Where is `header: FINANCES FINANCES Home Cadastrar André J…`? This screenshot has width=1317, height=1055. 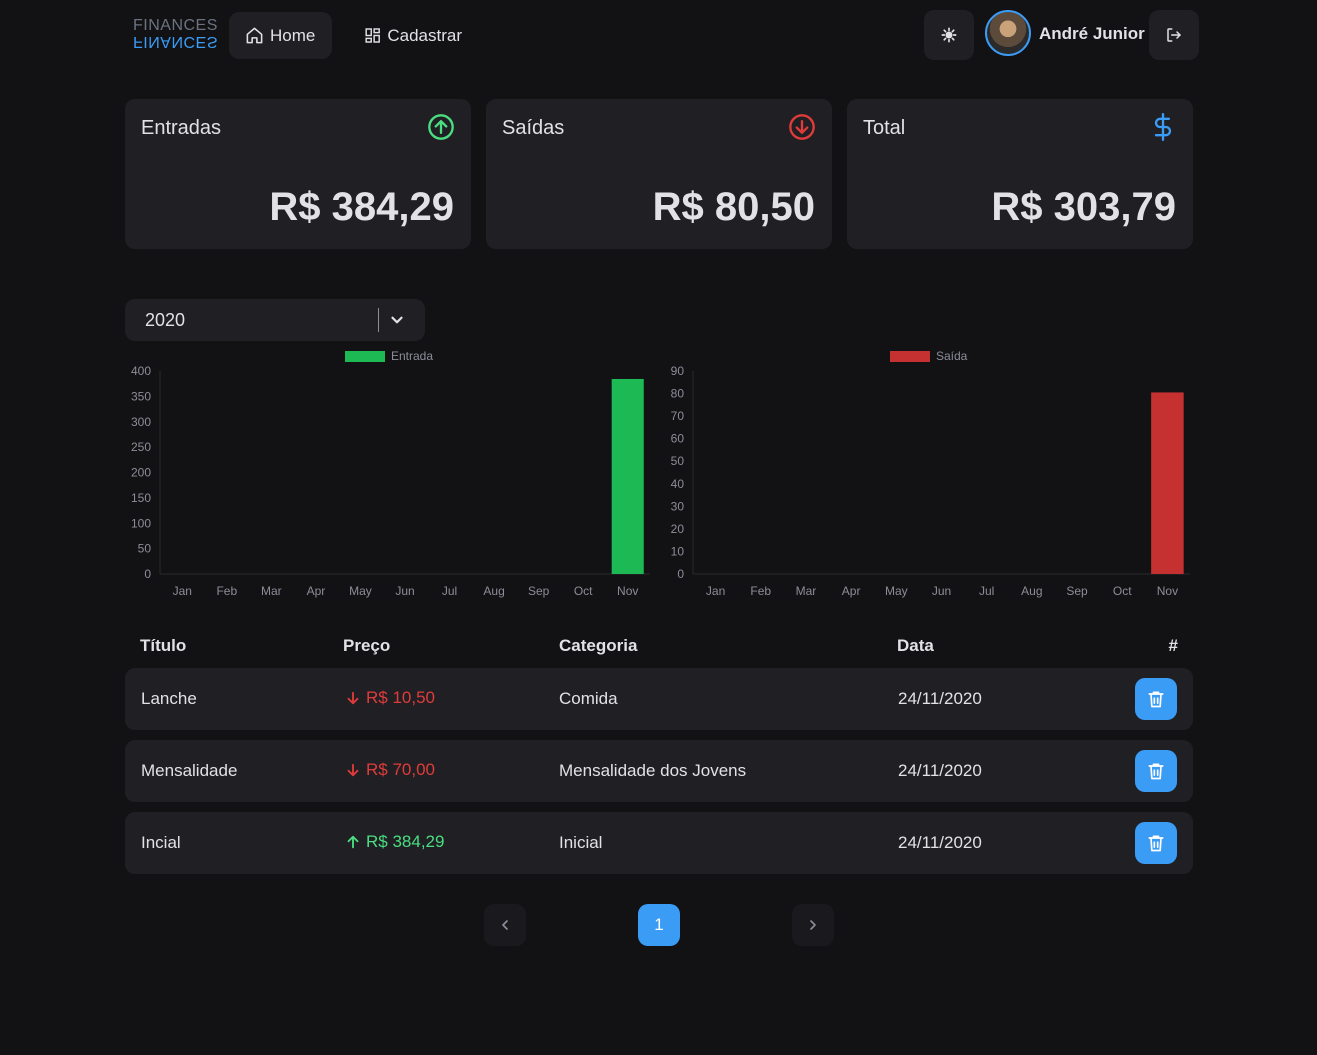
header: FINANCES FINANCES Home Cadastrar André J… is located at coordinates (658, 35).